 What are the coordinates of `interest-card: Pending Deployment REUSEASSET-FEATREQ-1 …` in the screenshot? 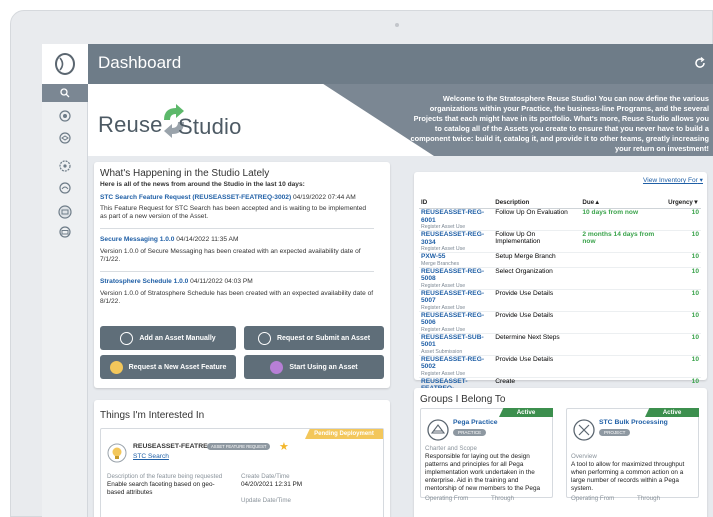 It's located at (242, 472).